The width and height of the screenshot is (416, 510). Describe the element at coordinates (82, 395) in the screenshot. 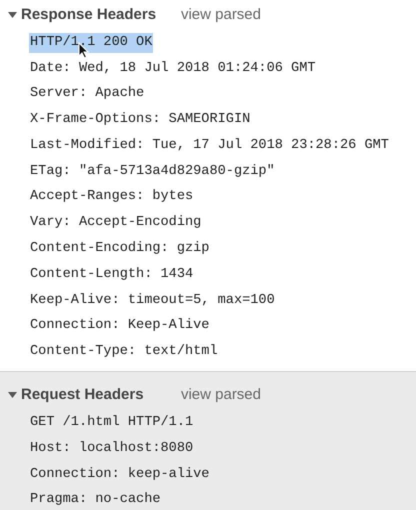

I see `section-title: Request Headers` at that location.